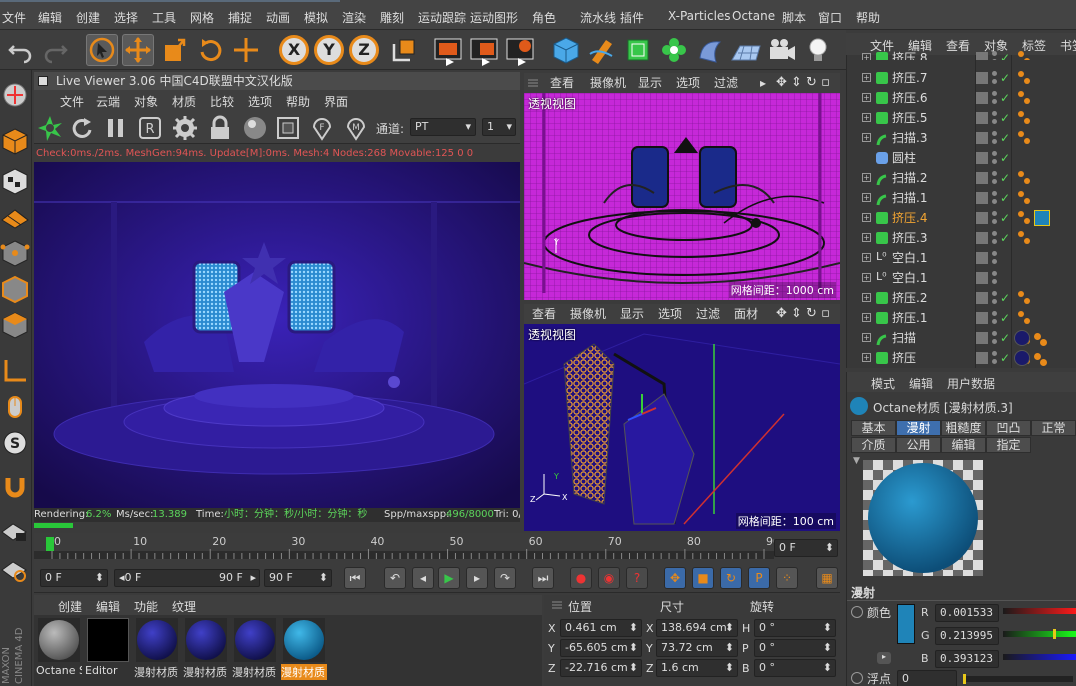  I want to click on key-position-icon: ✥, so click(675, 578).